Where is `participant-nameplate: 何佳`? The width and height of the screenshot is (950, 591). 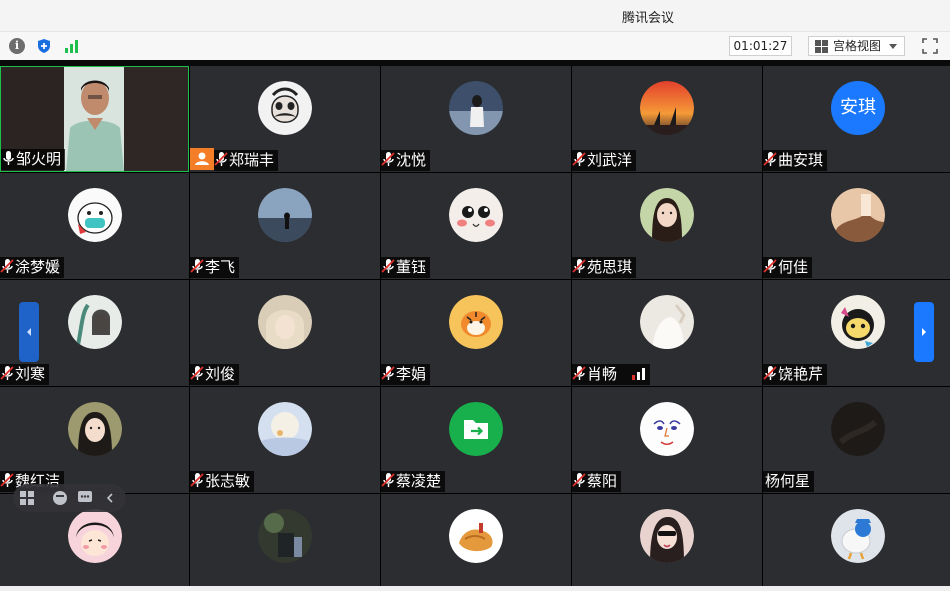
participant-nameplate: 何佳 is located at coordinates (788, 267).